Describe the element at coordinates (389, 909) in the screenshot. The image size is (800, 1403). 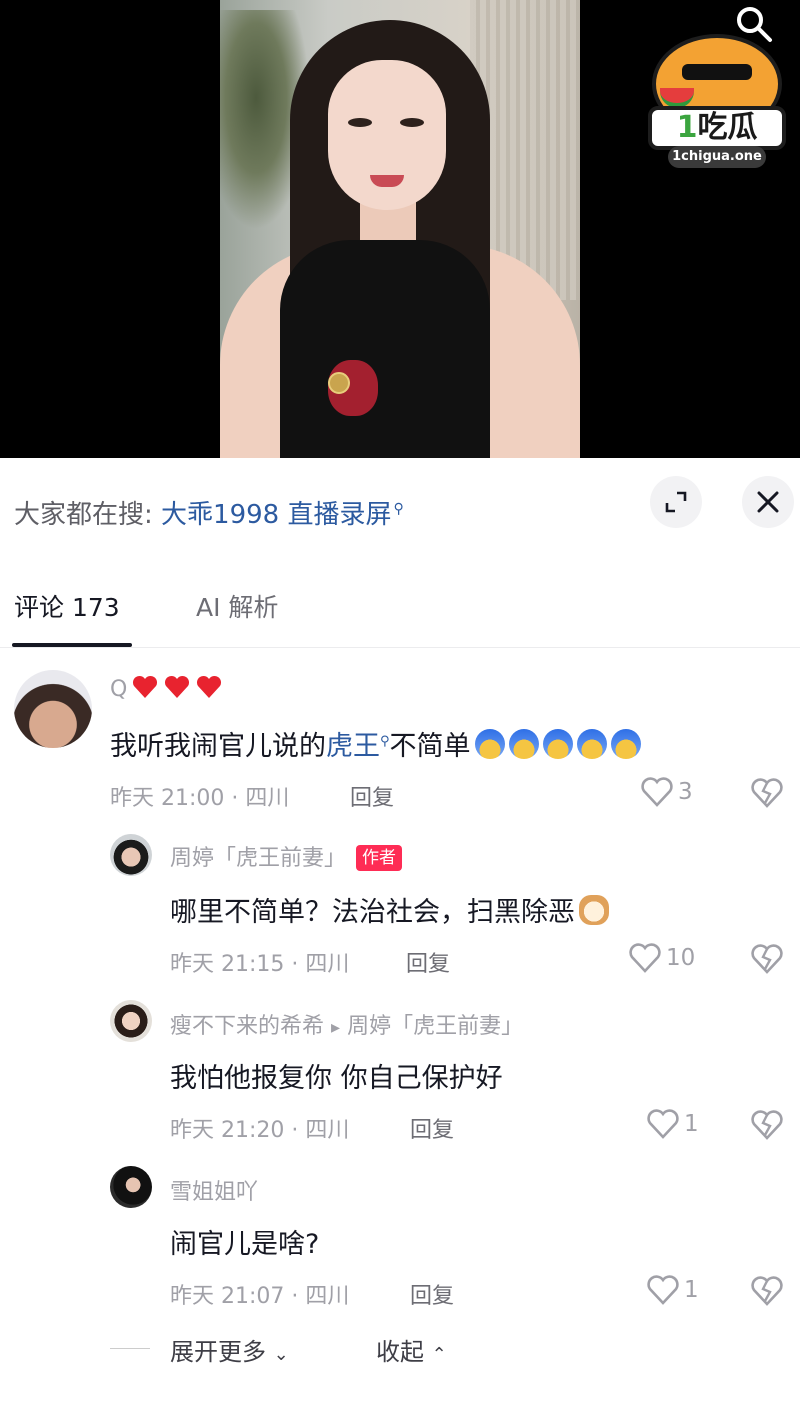
I see `comment-text: 哪里不简单？法治社会，扫黑除恶` at that location.